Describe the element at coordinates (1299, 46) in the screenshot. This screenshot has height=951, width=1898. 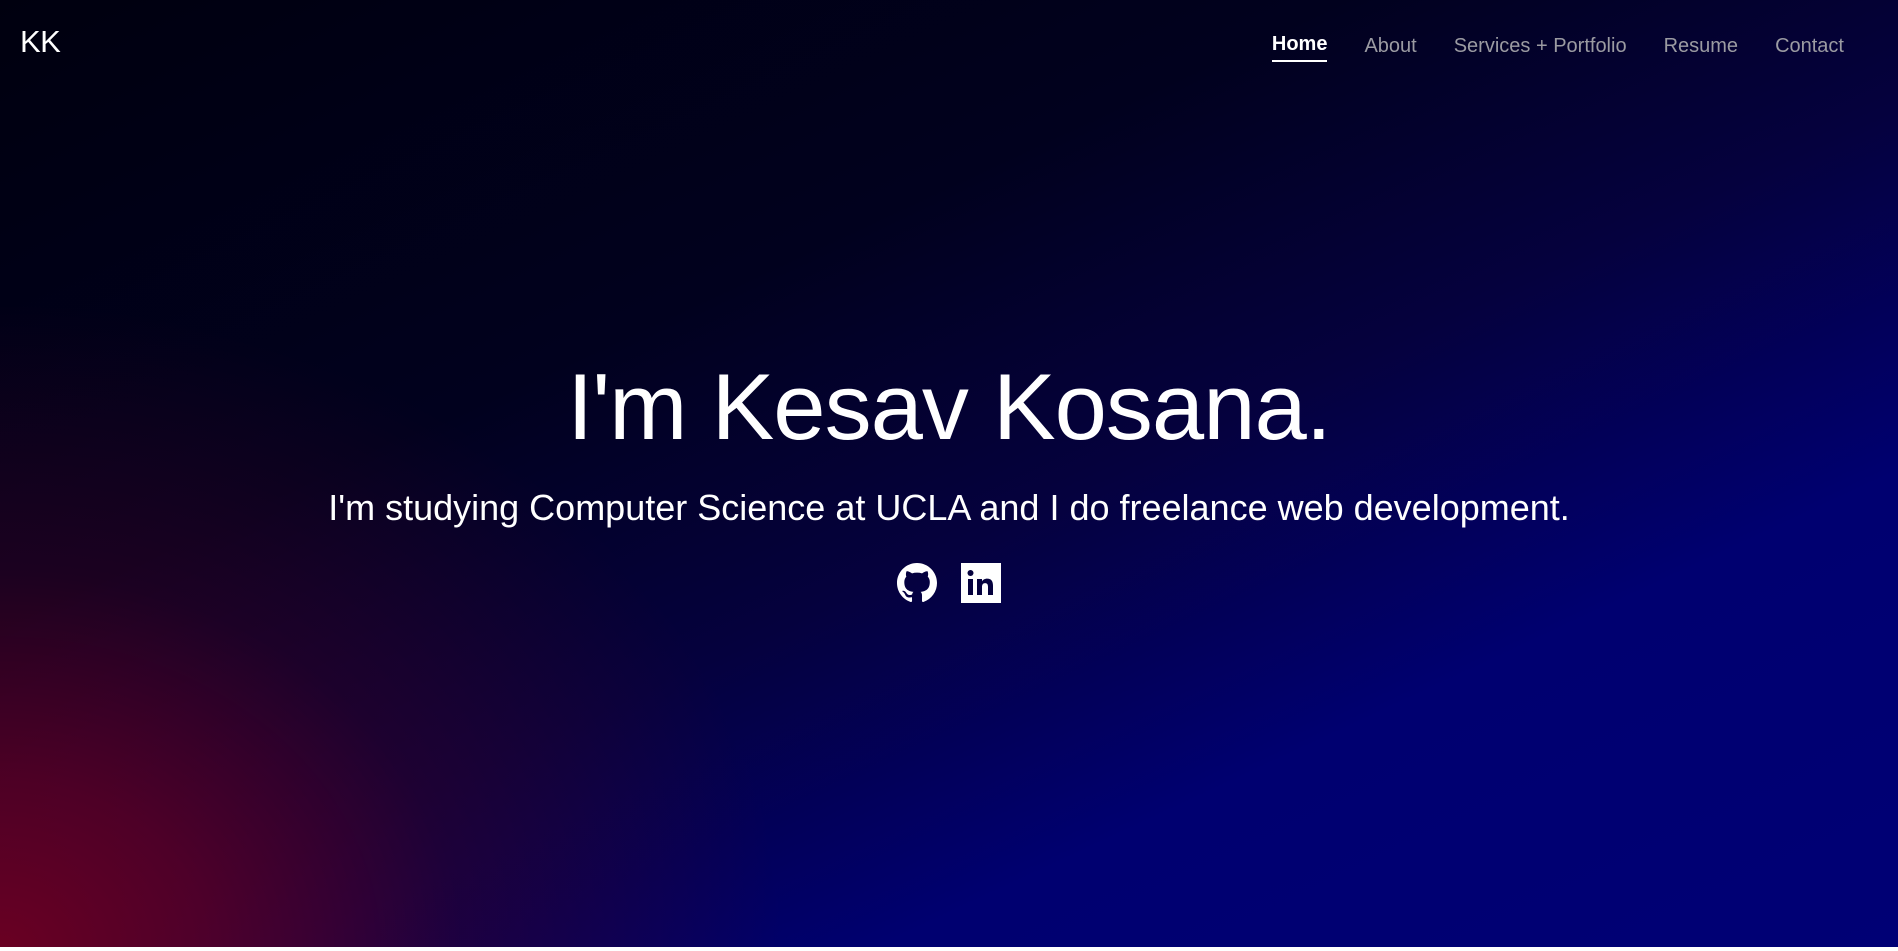
I see `nav-home-link: Home` at that location.